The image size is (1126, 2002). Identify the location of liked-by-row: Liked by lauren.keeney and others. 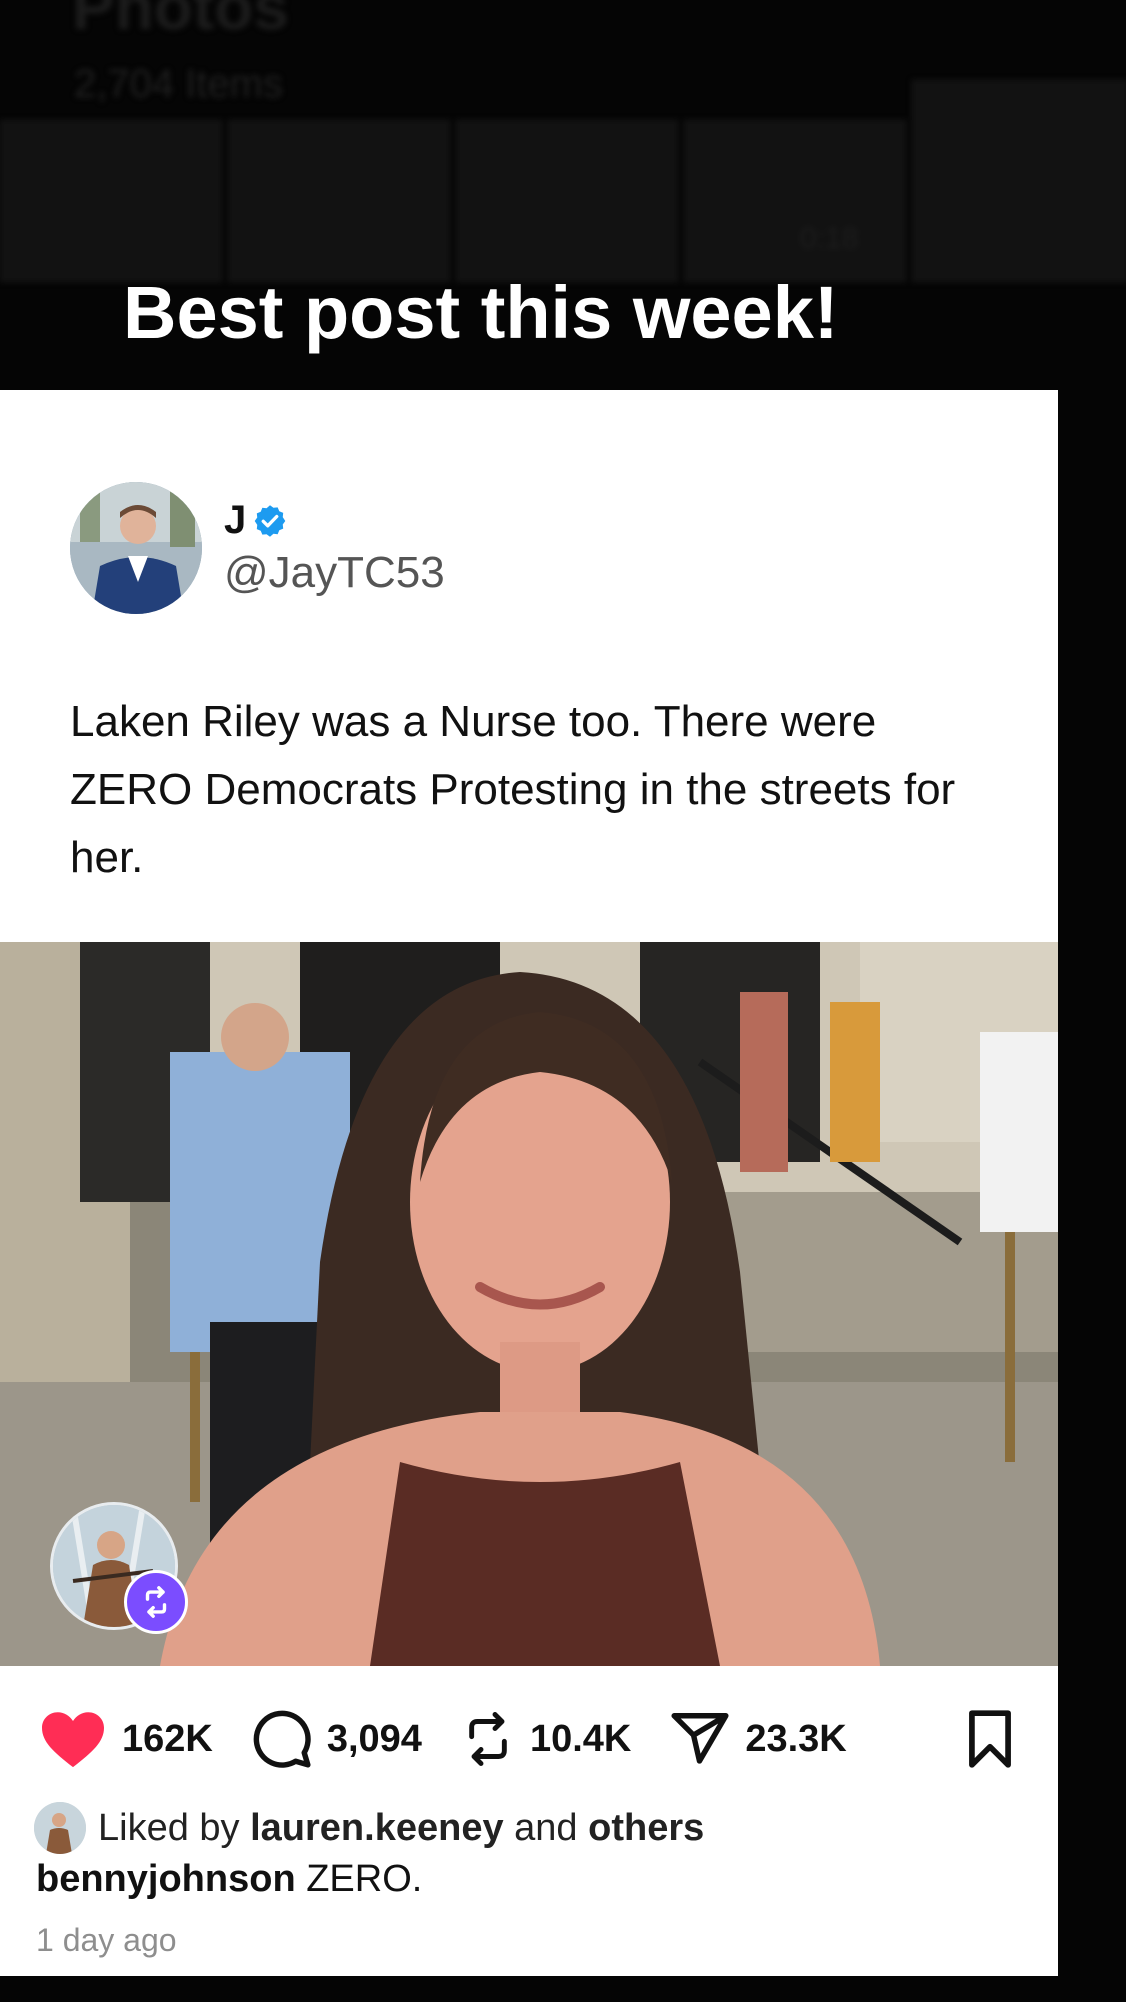
(369, 1828).